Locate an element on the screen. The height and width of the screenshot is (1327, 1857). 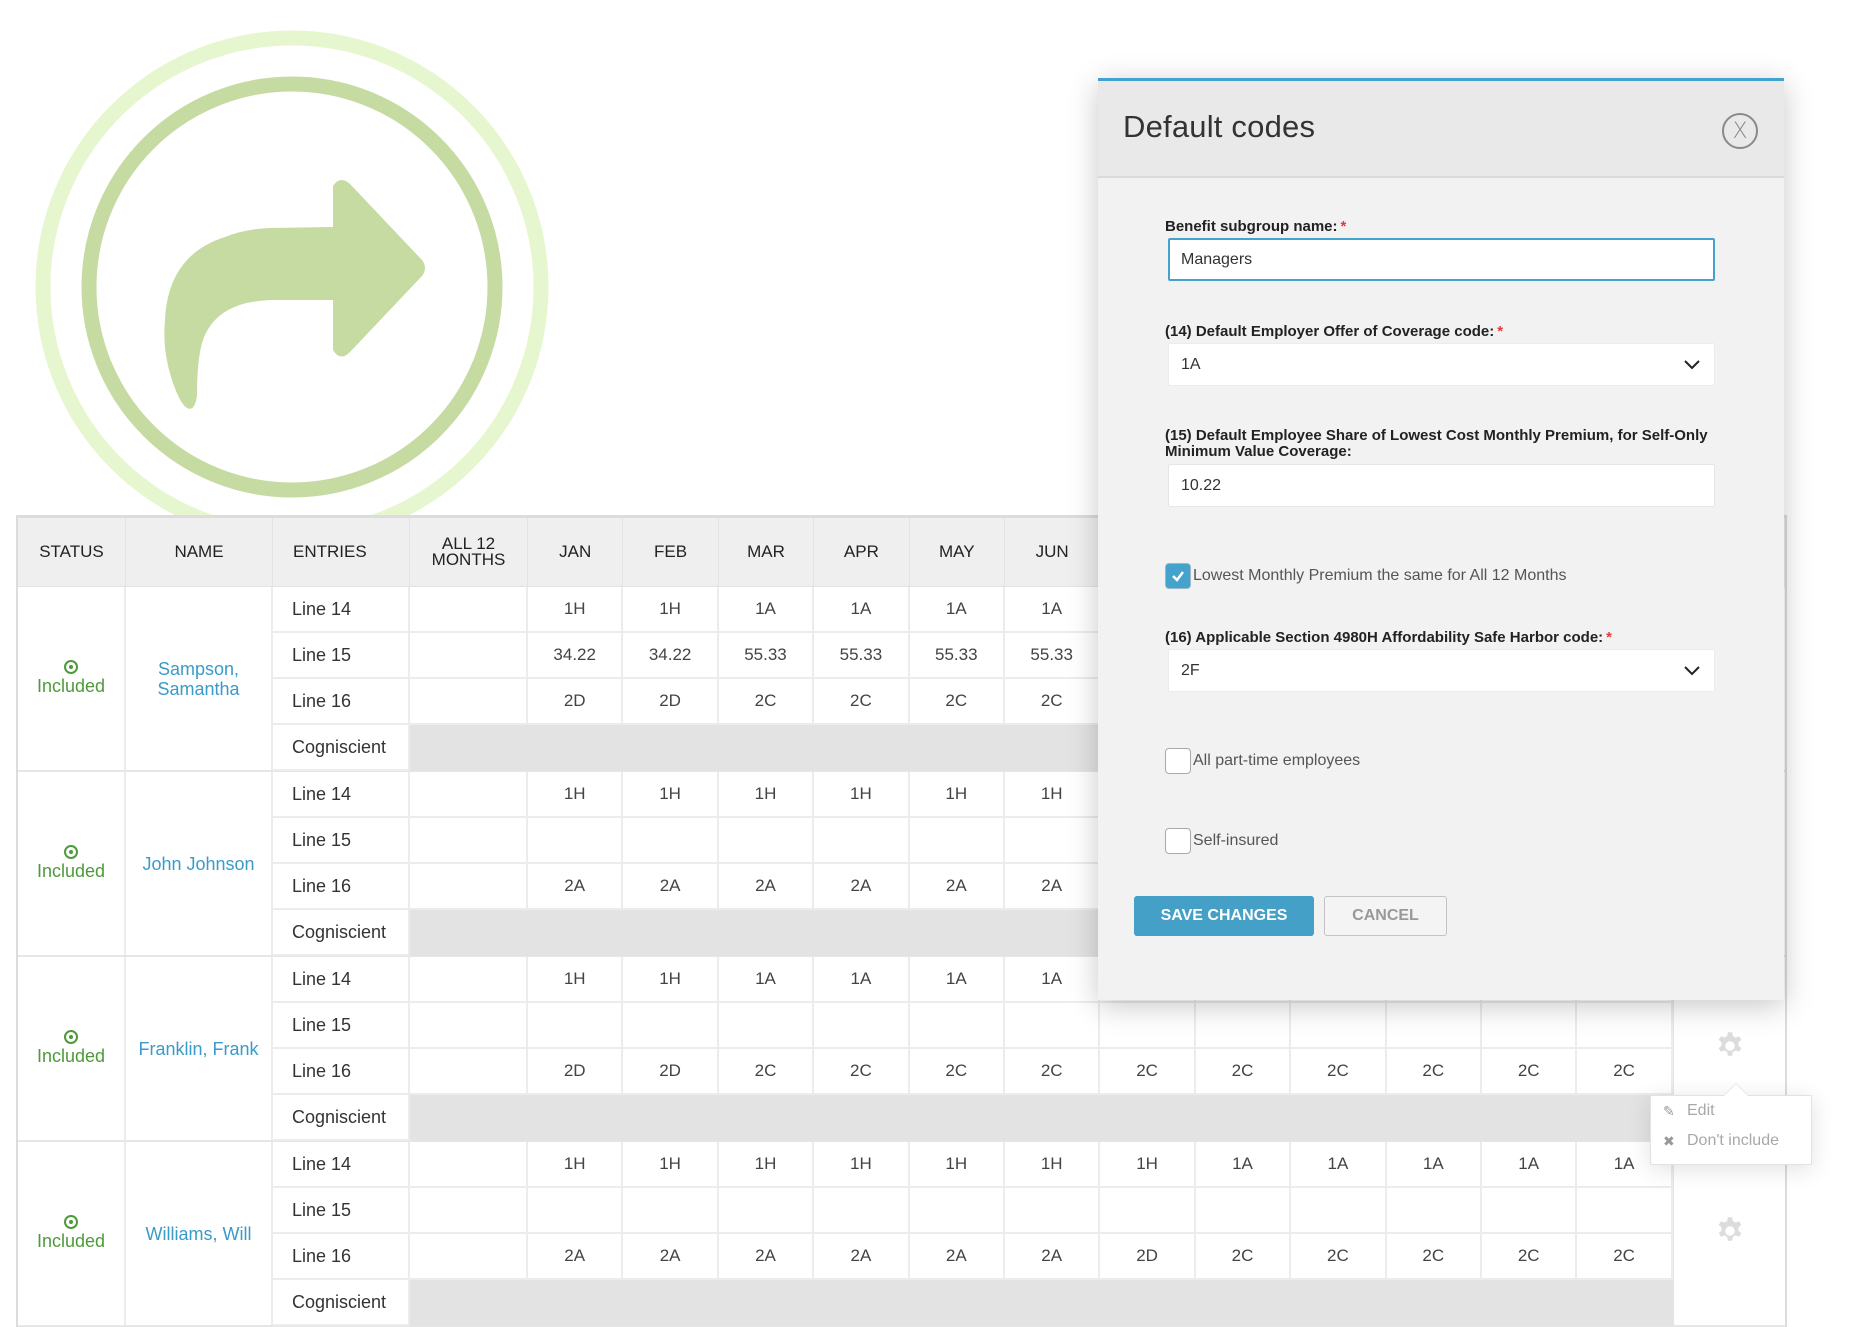
month-cell-nov is located at coordinates (1530, 1211).